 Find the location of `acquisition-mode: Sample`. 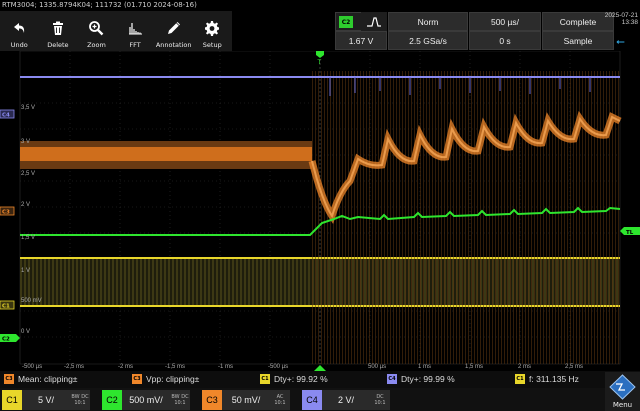

acquisition-mode: Sample is located at coordinates (578, 40).